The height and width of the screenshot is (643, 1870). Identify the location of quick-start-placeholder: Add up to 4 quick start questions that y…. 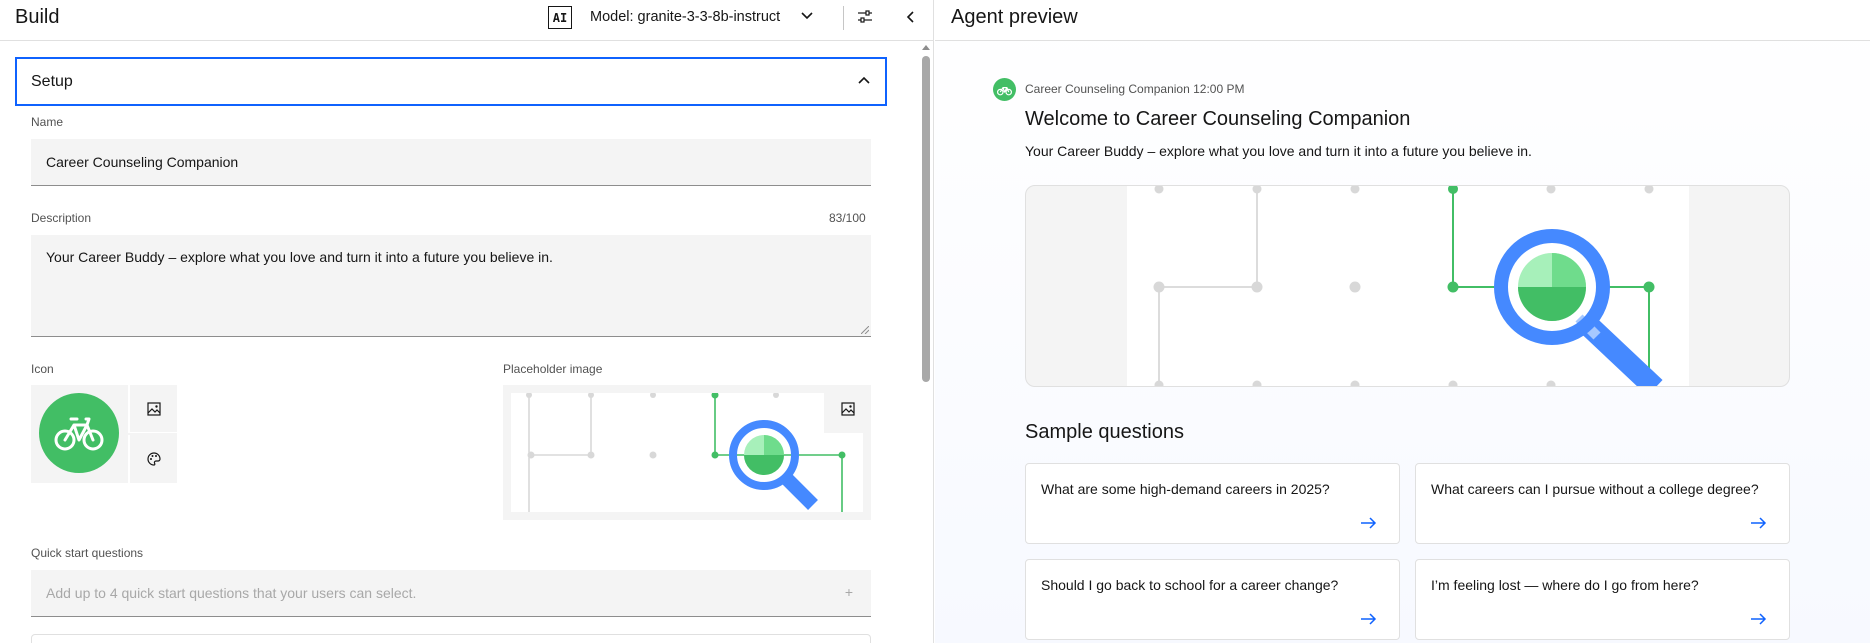
(231, 593).